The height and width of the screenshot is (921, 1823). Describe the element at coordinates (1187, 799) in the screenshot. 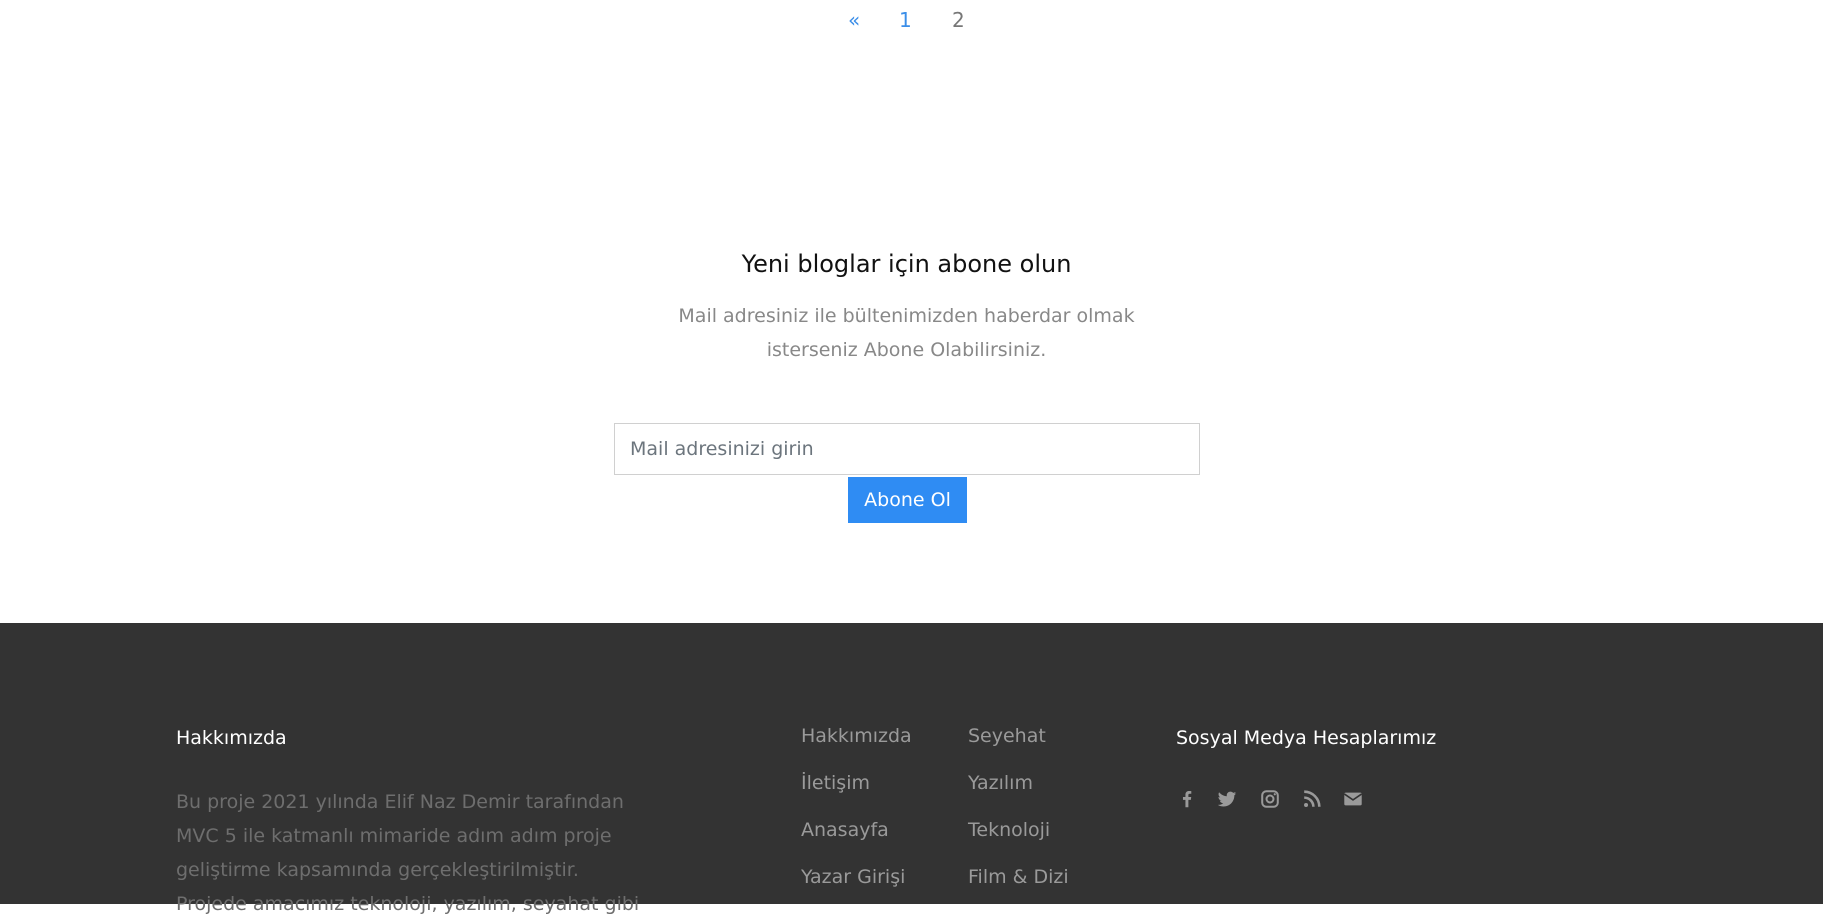

I see `facebook-icon` at that location.